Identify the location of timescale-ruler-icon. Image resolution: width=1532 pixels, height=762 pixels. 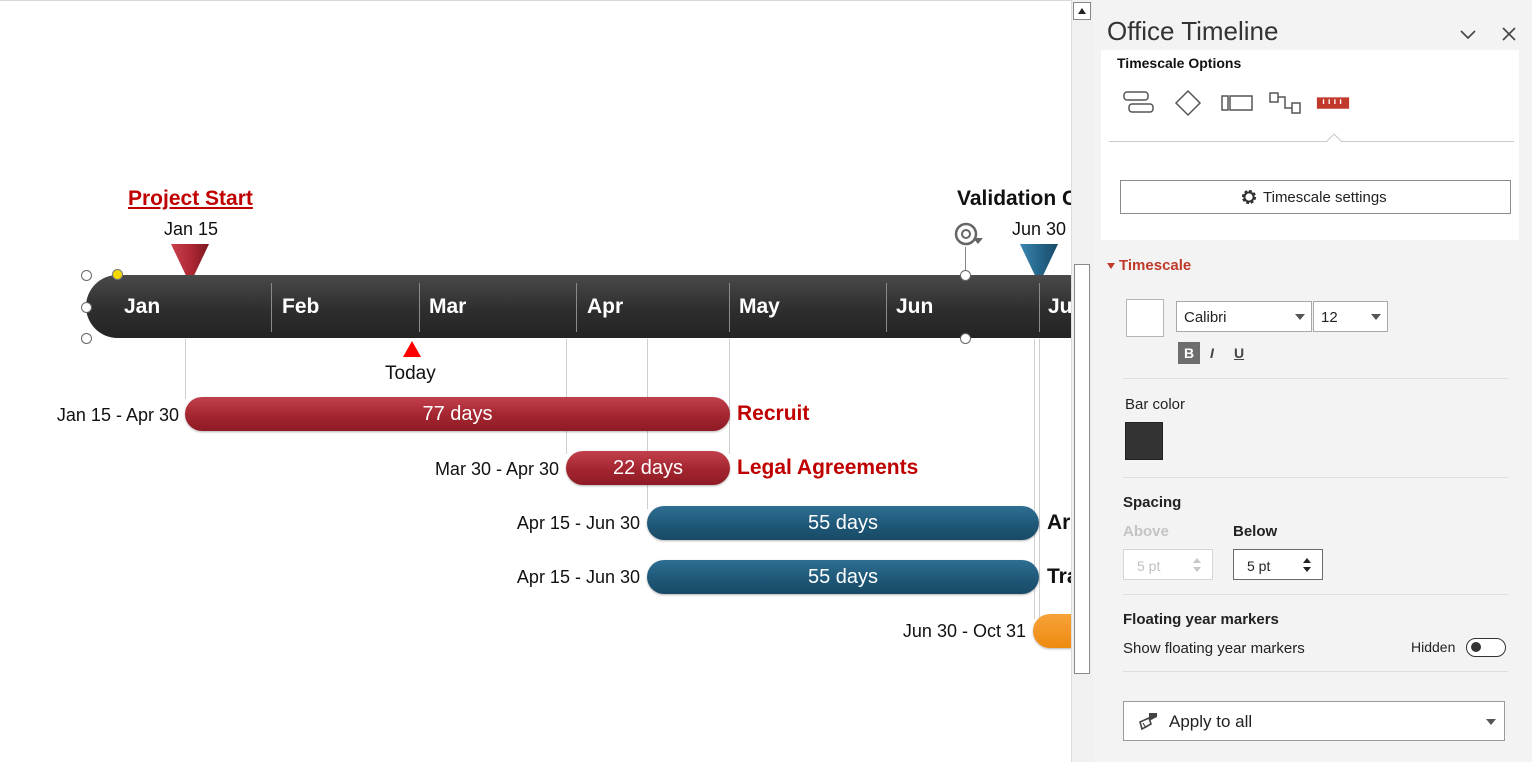
(1333, 104).